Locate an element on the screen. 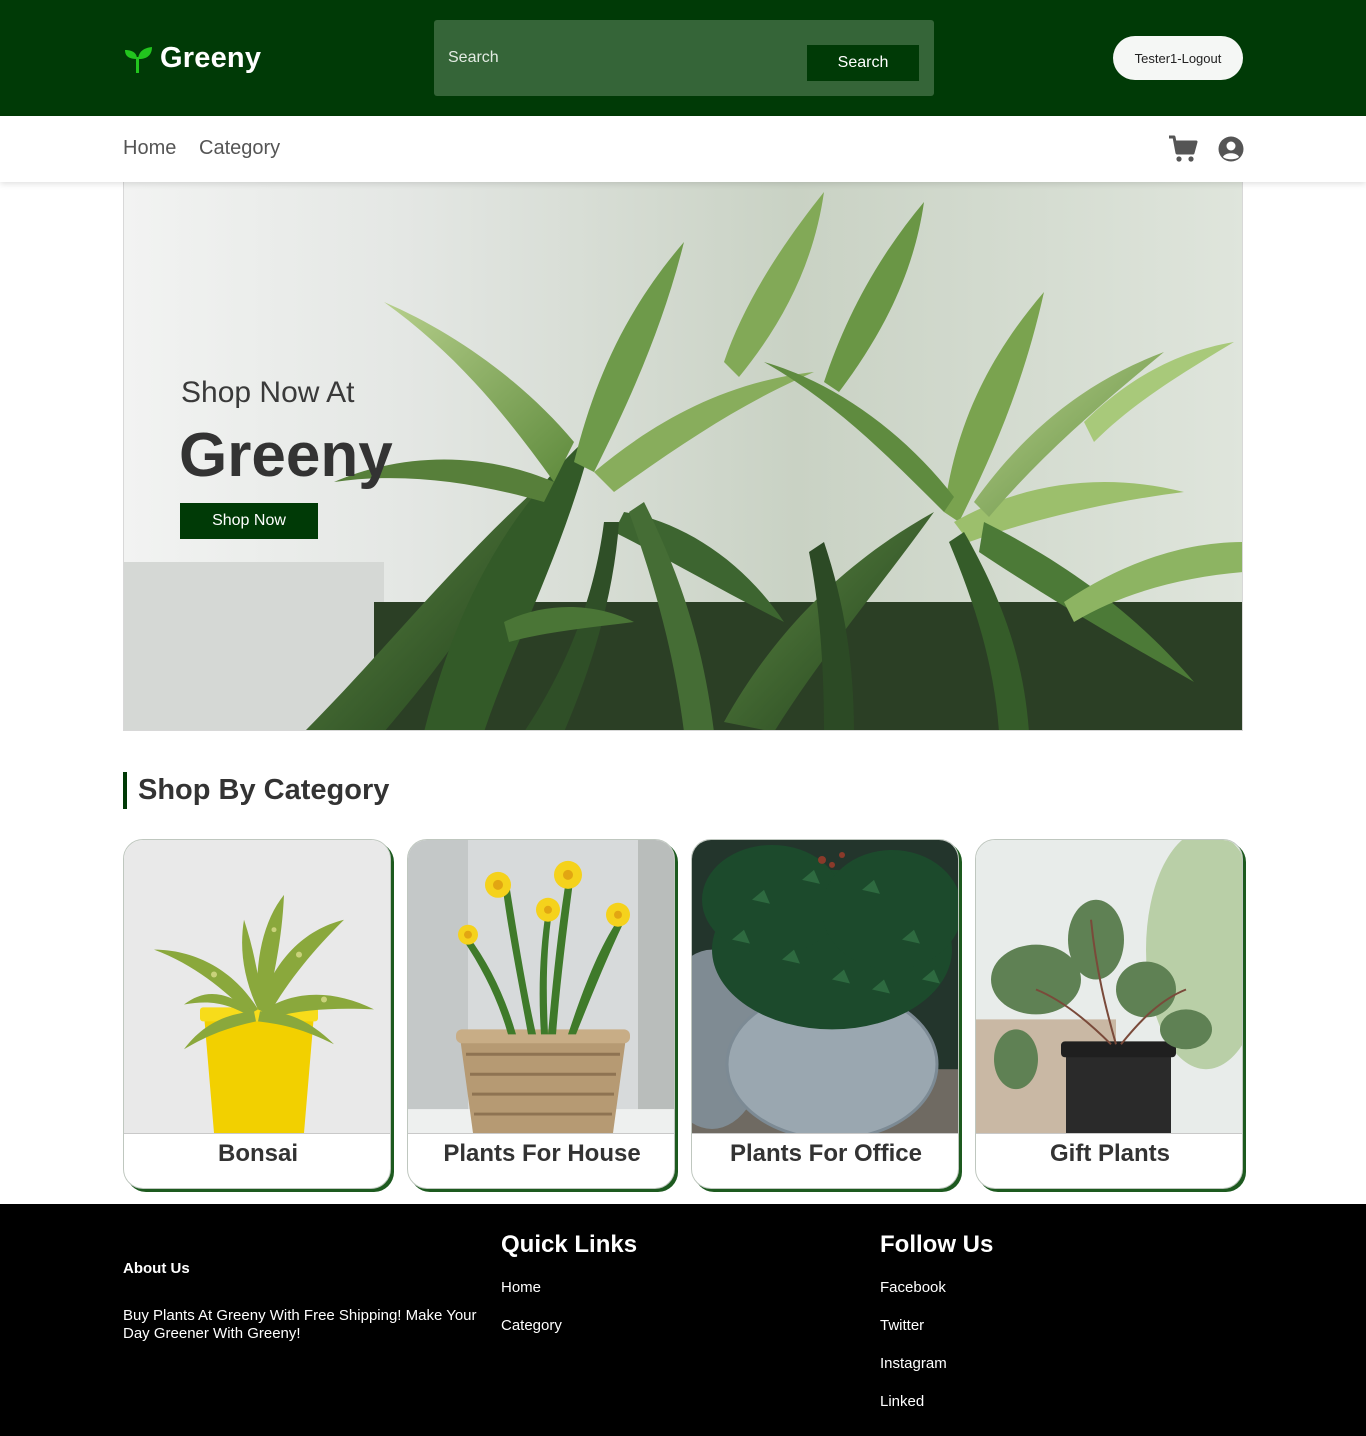 The image size is (1366, 1436). bonsai-image is located at coordinates (257, 987).